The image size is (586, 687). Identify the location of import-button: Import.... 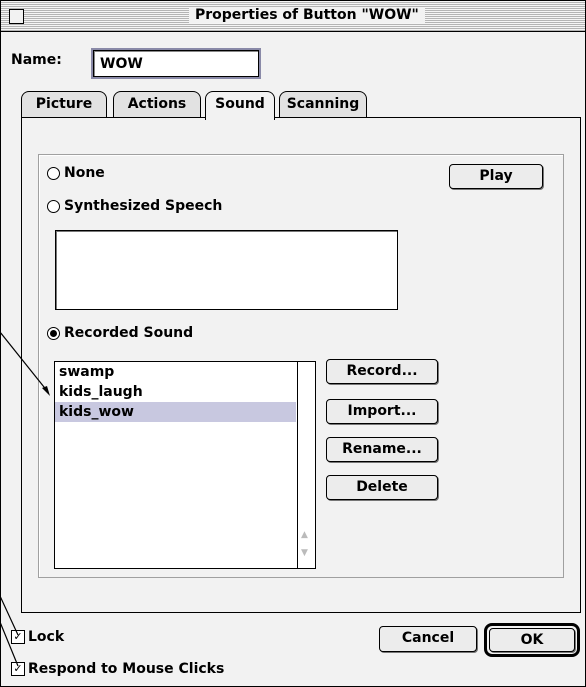
(382, 411).